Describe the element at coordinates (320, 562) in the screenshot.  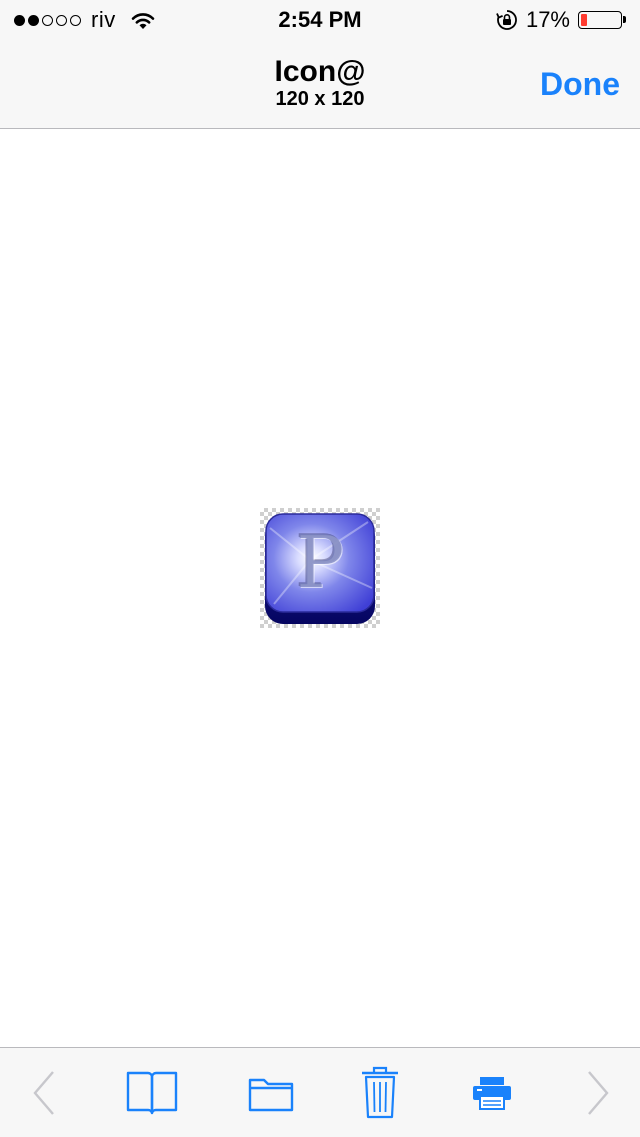
I see `app-icon-letter: P` at that location.